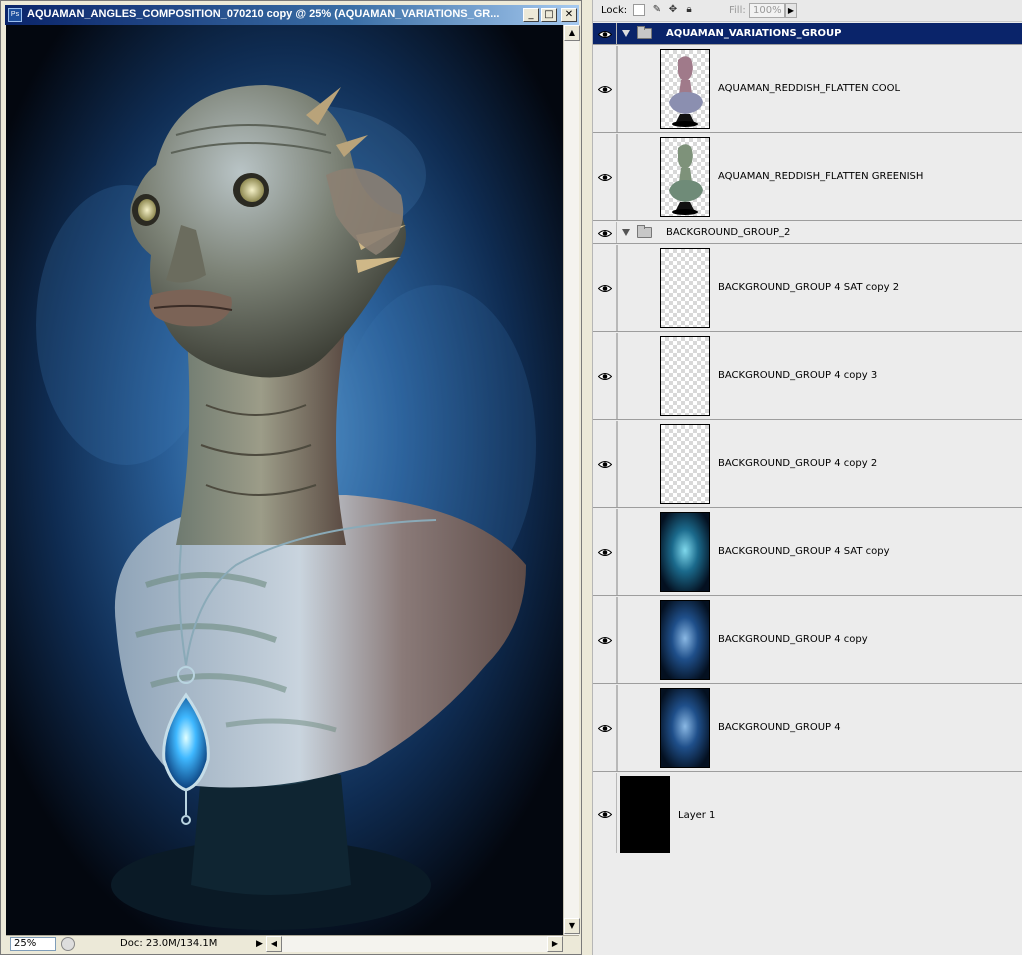 This screenshot has height=955, width=1022. What do you see at coordinates (807, 816) in the screenshot?
I see `layer-row: Layer 1` at bounding box center [807, 816].